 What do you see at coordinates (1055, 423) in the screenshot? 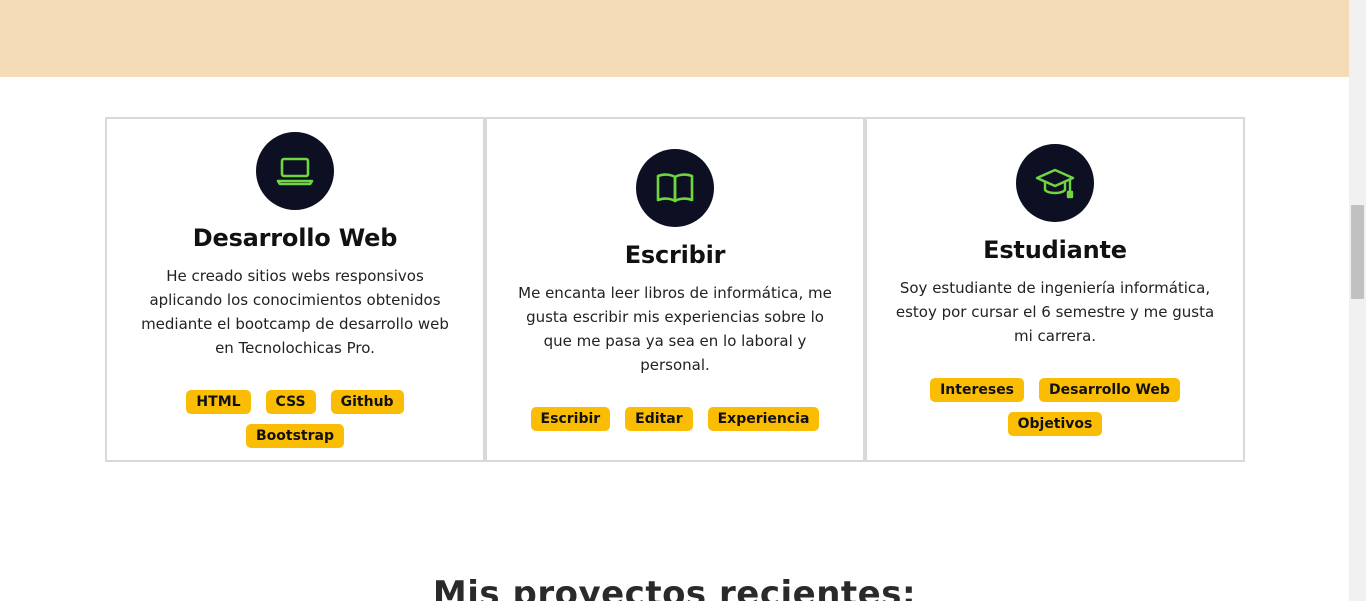
I see `tag-objetivos: Objetivos` at bounding box center [1055, 423].